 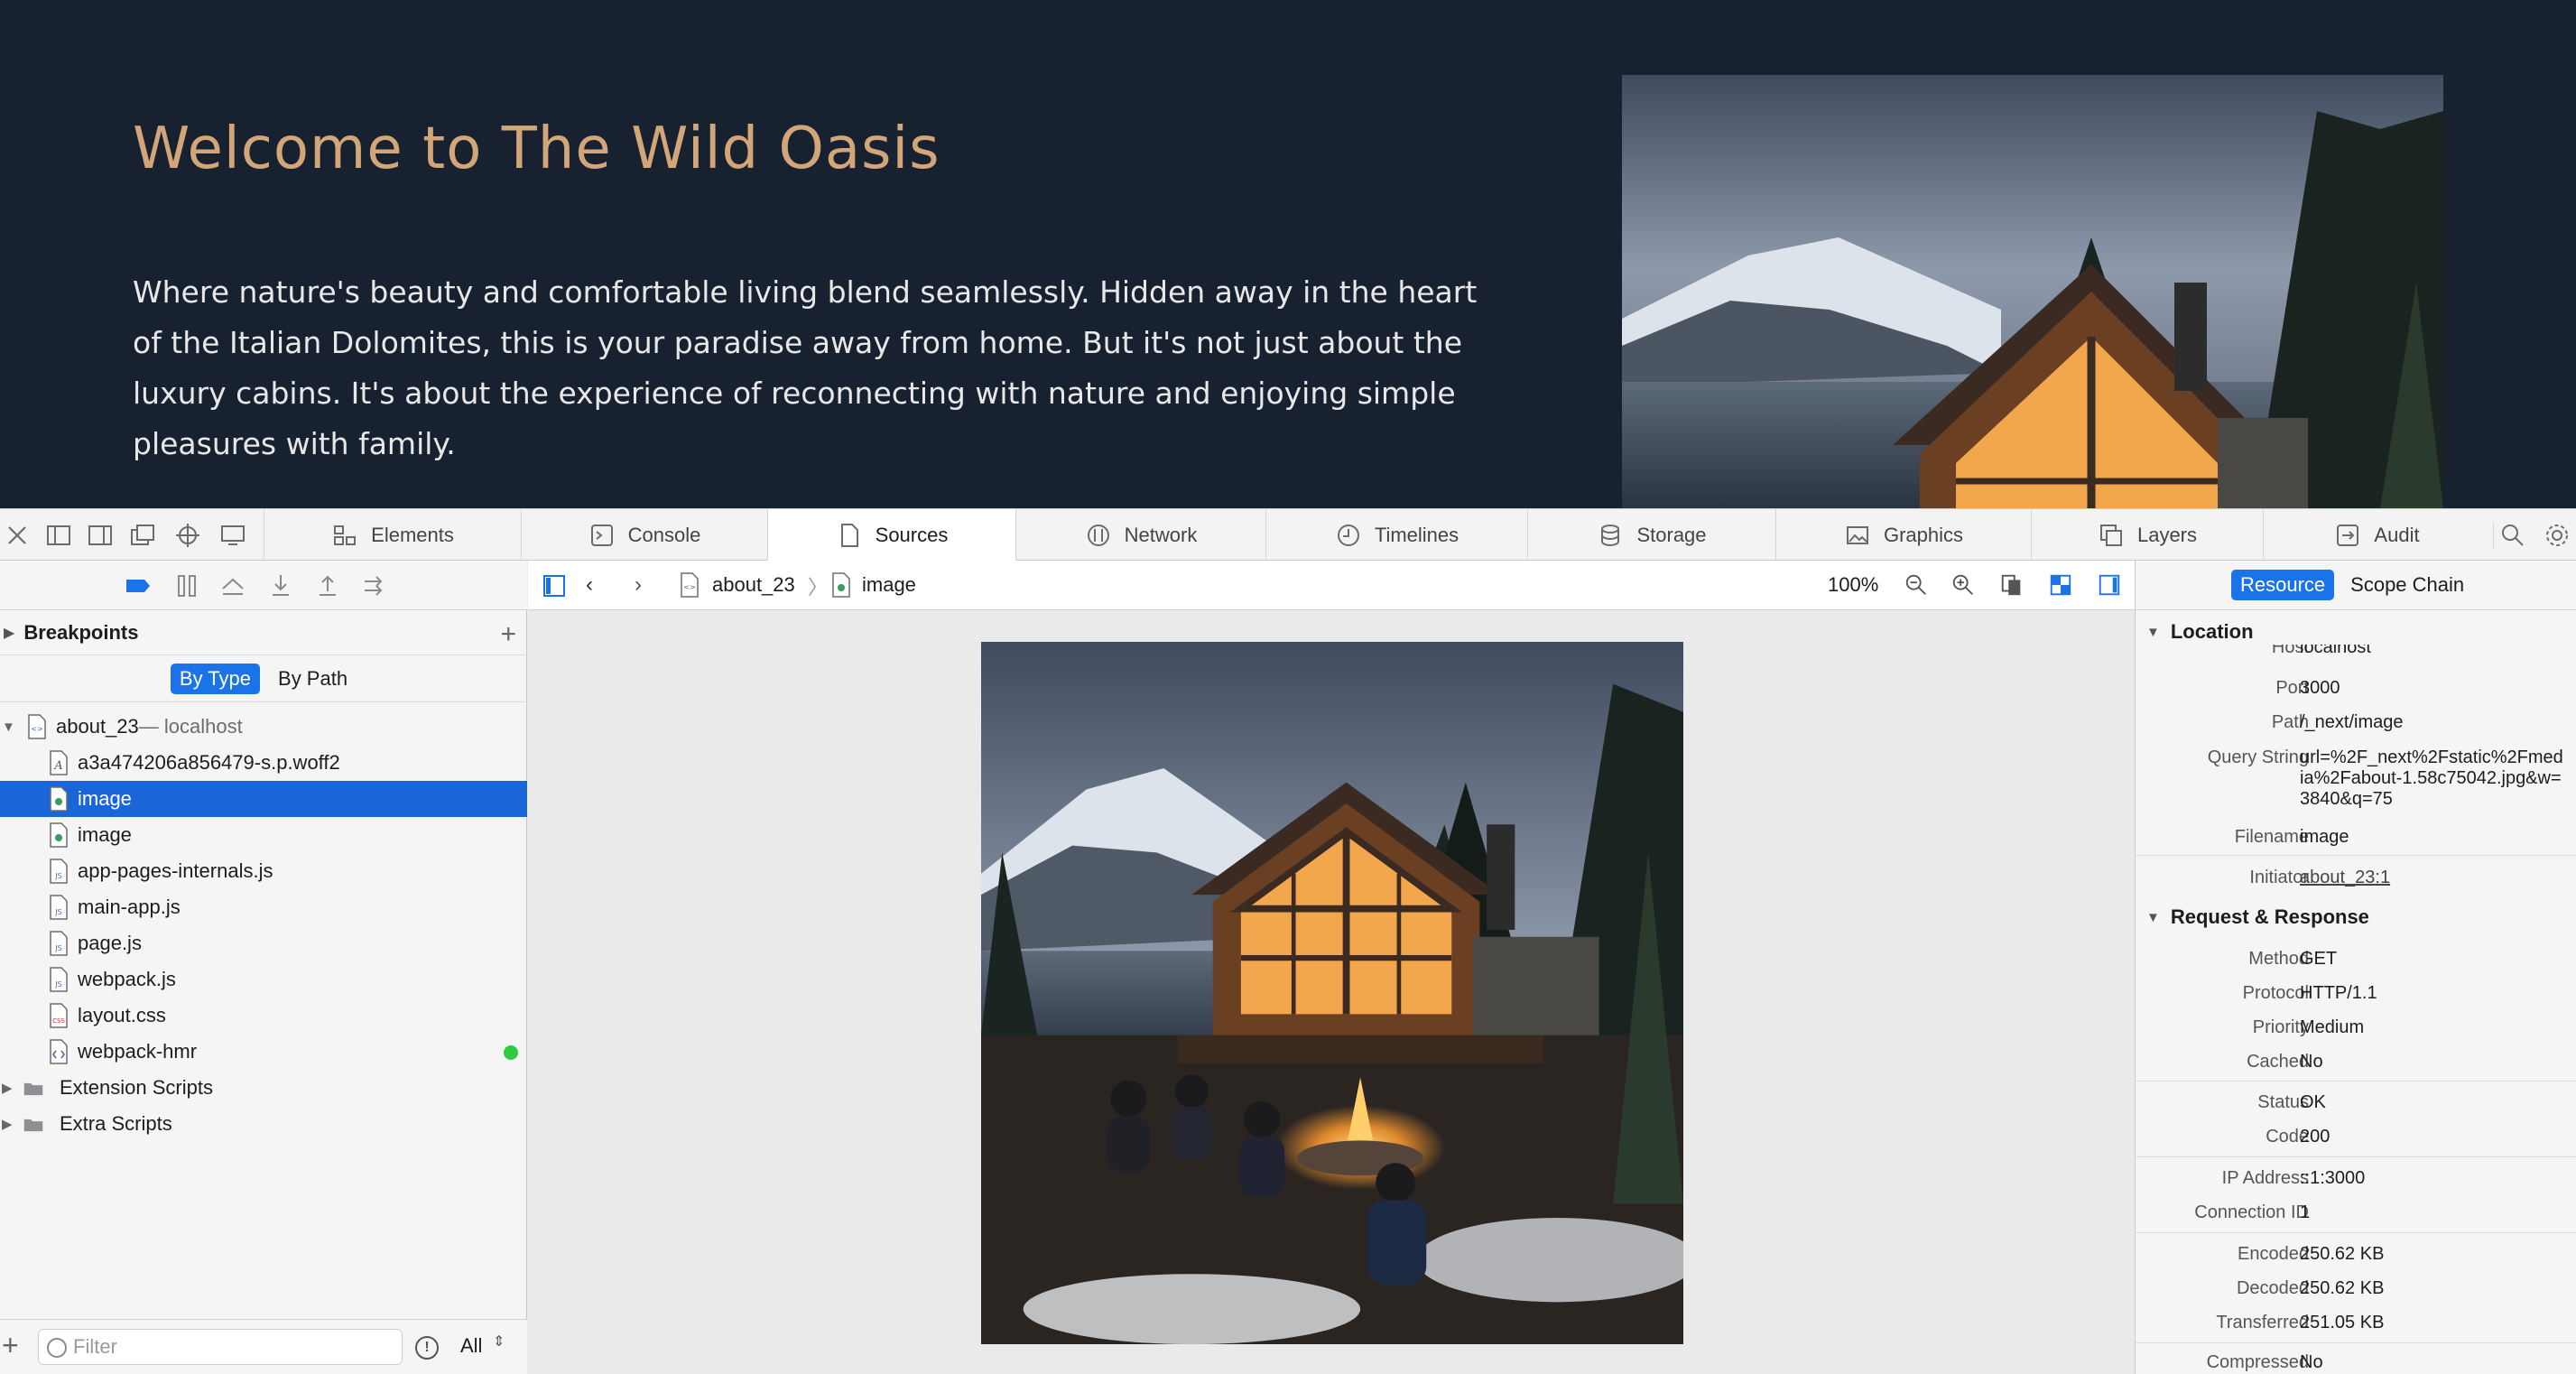 What do you see at coordinates (2273, 1254) in the screenshot?
I see `key: Encoded` at bounding box center [2273, 1254].